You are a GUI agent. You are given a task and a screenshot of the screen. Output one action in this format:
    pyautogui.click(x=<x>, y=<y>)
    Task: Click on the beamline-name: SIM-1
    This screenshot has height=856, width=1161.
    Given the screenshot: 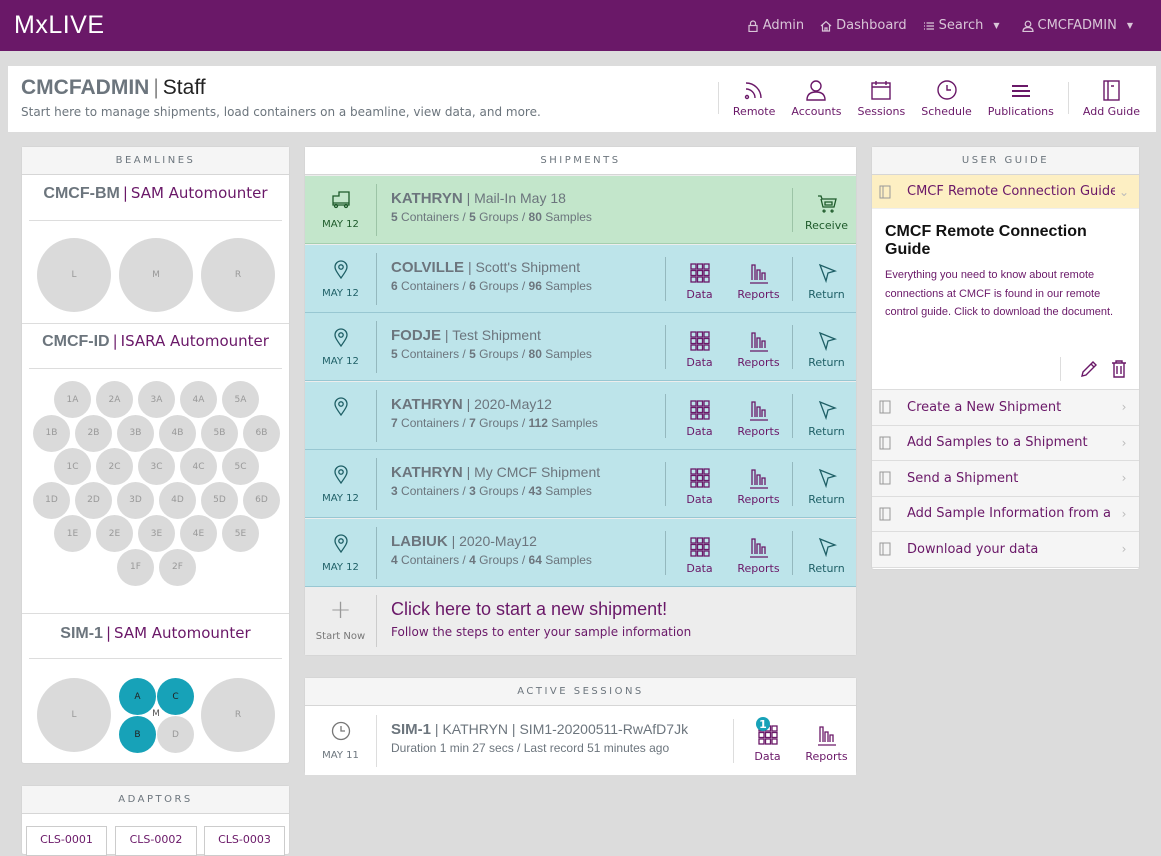 What is the action you would take?
    pyautogui.click(x=81, y=633)
    